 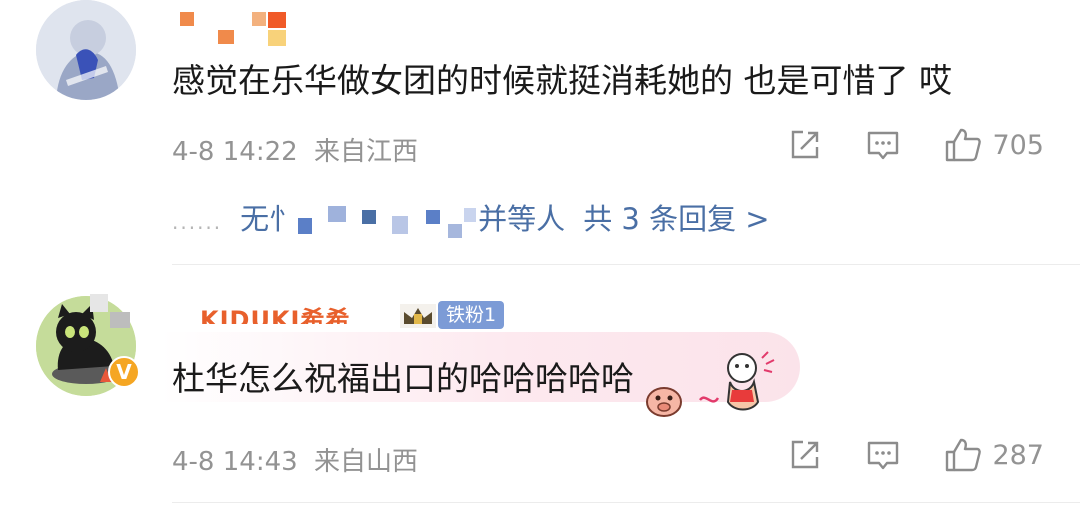 What do you see at coordinates (418, 316) in the screenshot?
I see `crown-icon` at bounding box center [418, 316].